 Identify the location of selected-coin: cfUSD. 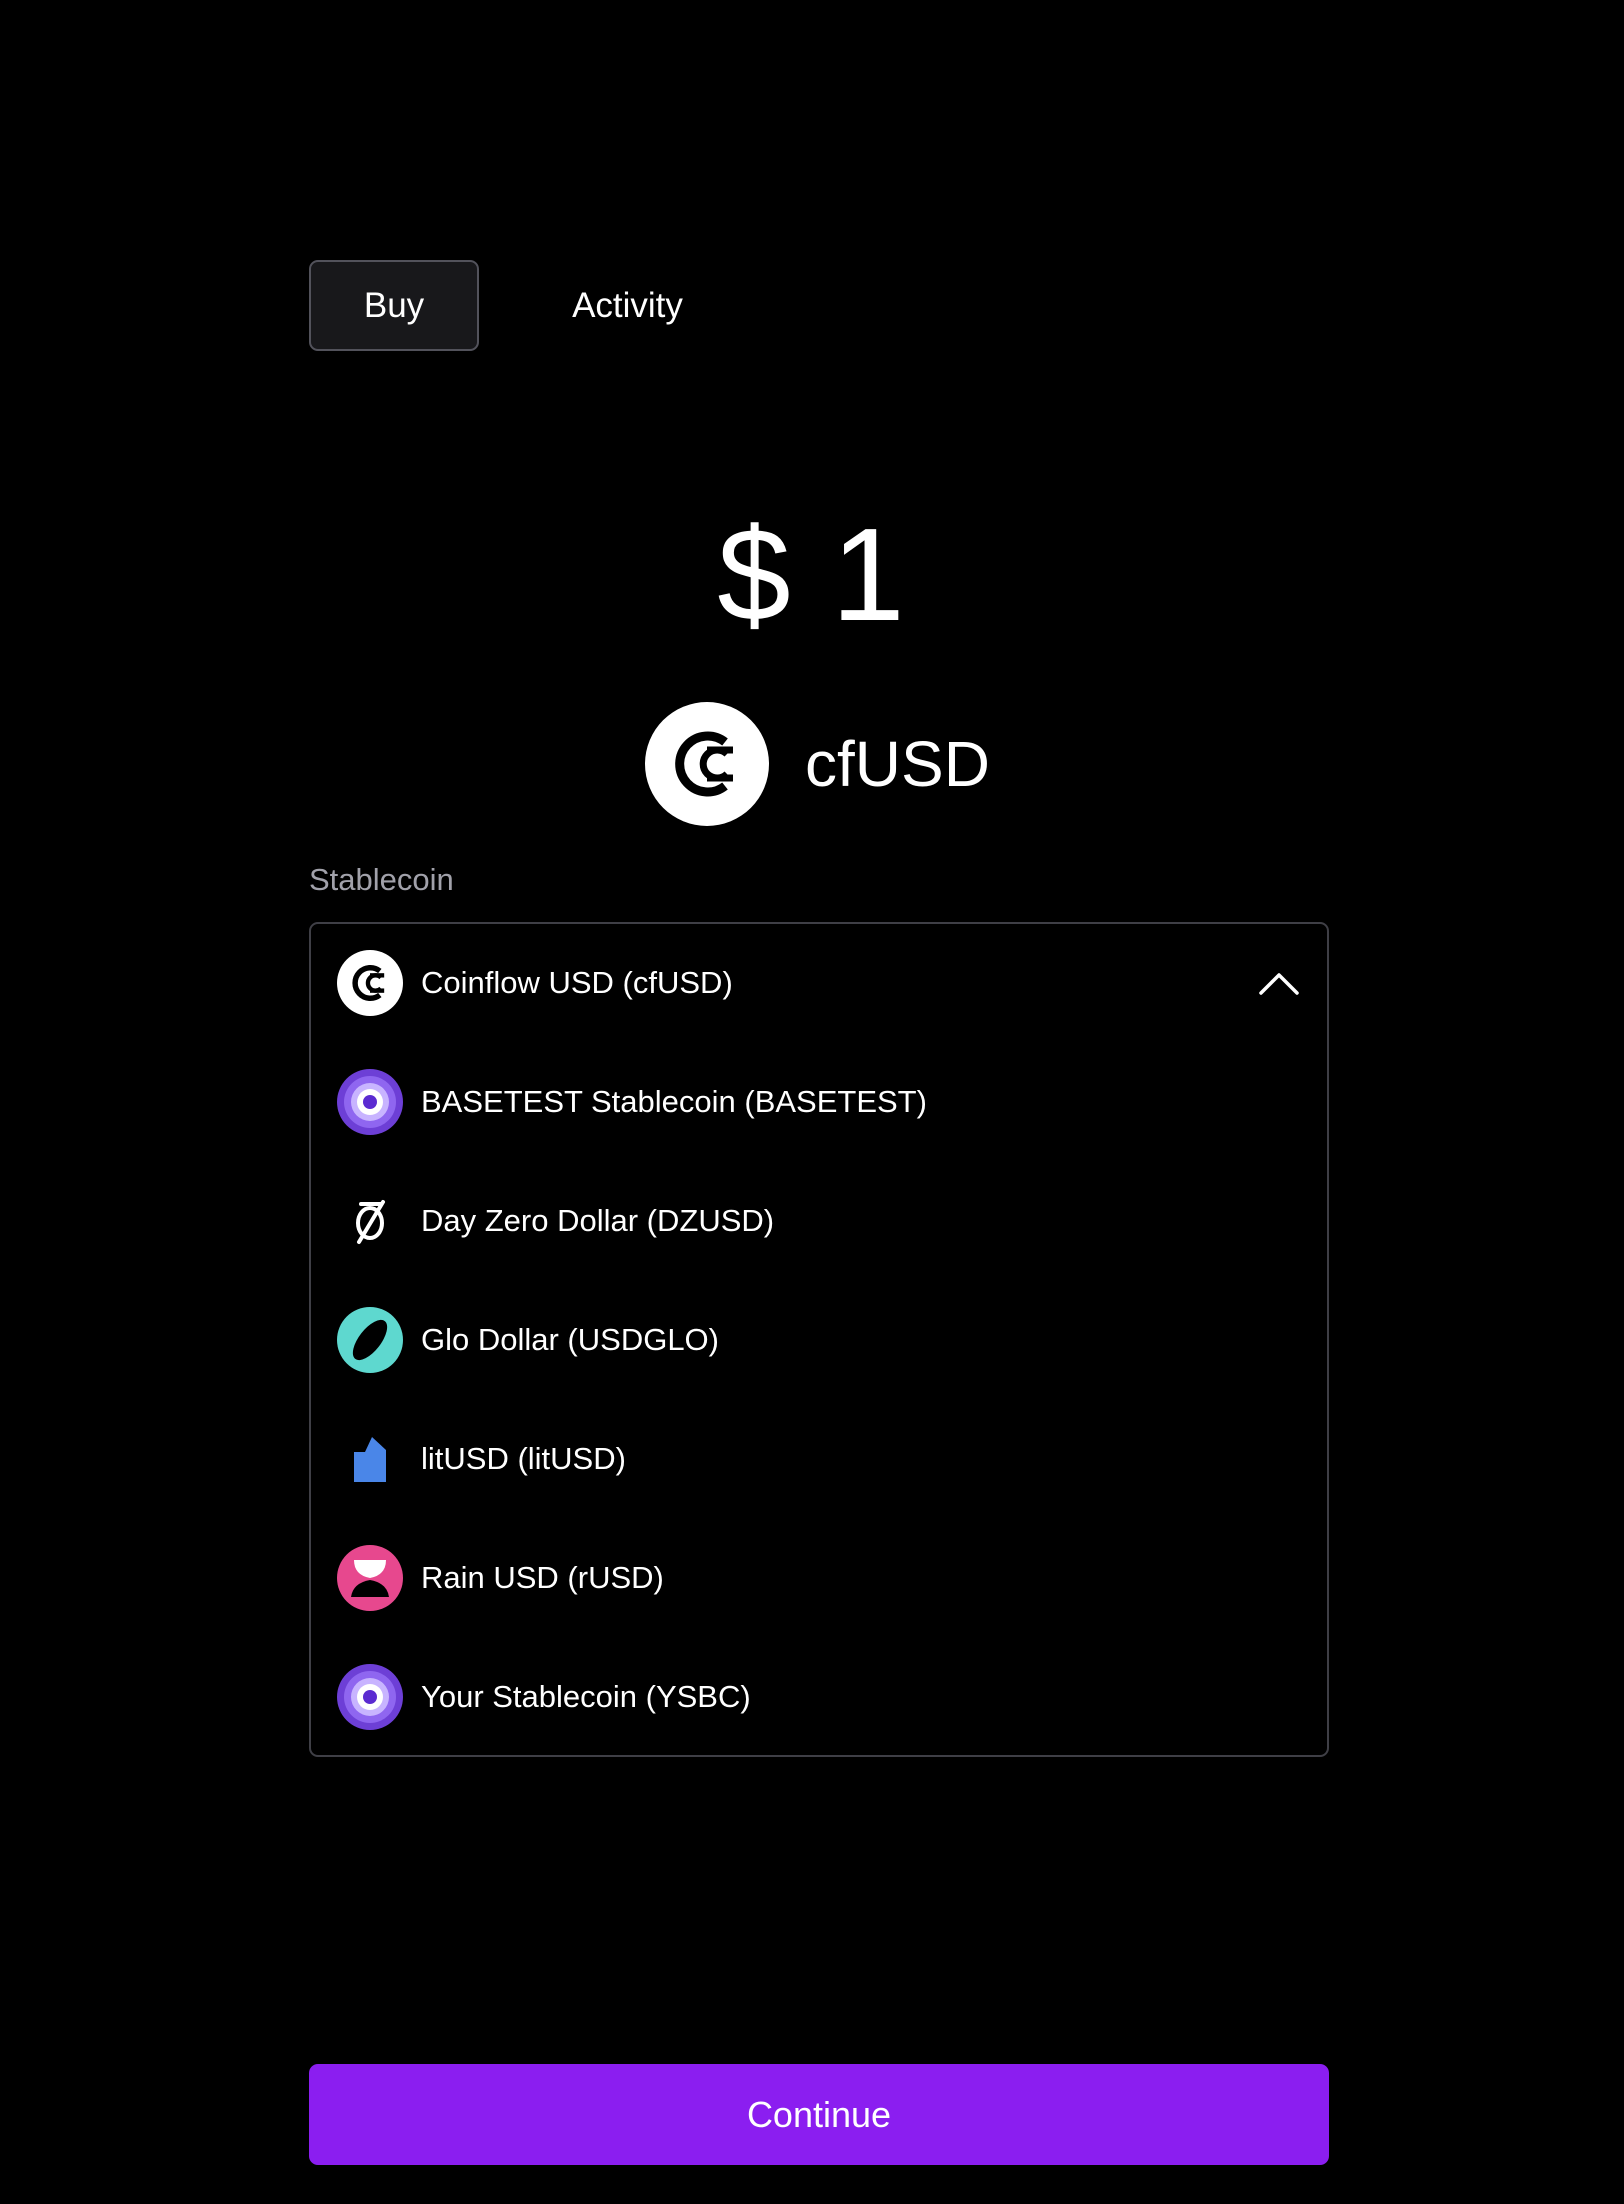
(817, 764).